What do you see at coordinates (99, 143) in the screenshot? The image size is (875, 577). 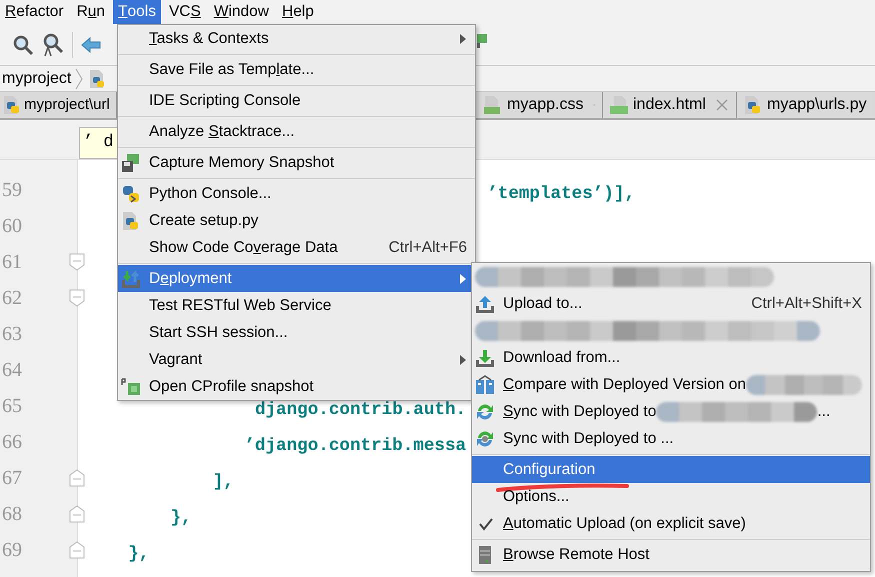 I see `tooltip: ’ d` at bounding box center [99, 143].